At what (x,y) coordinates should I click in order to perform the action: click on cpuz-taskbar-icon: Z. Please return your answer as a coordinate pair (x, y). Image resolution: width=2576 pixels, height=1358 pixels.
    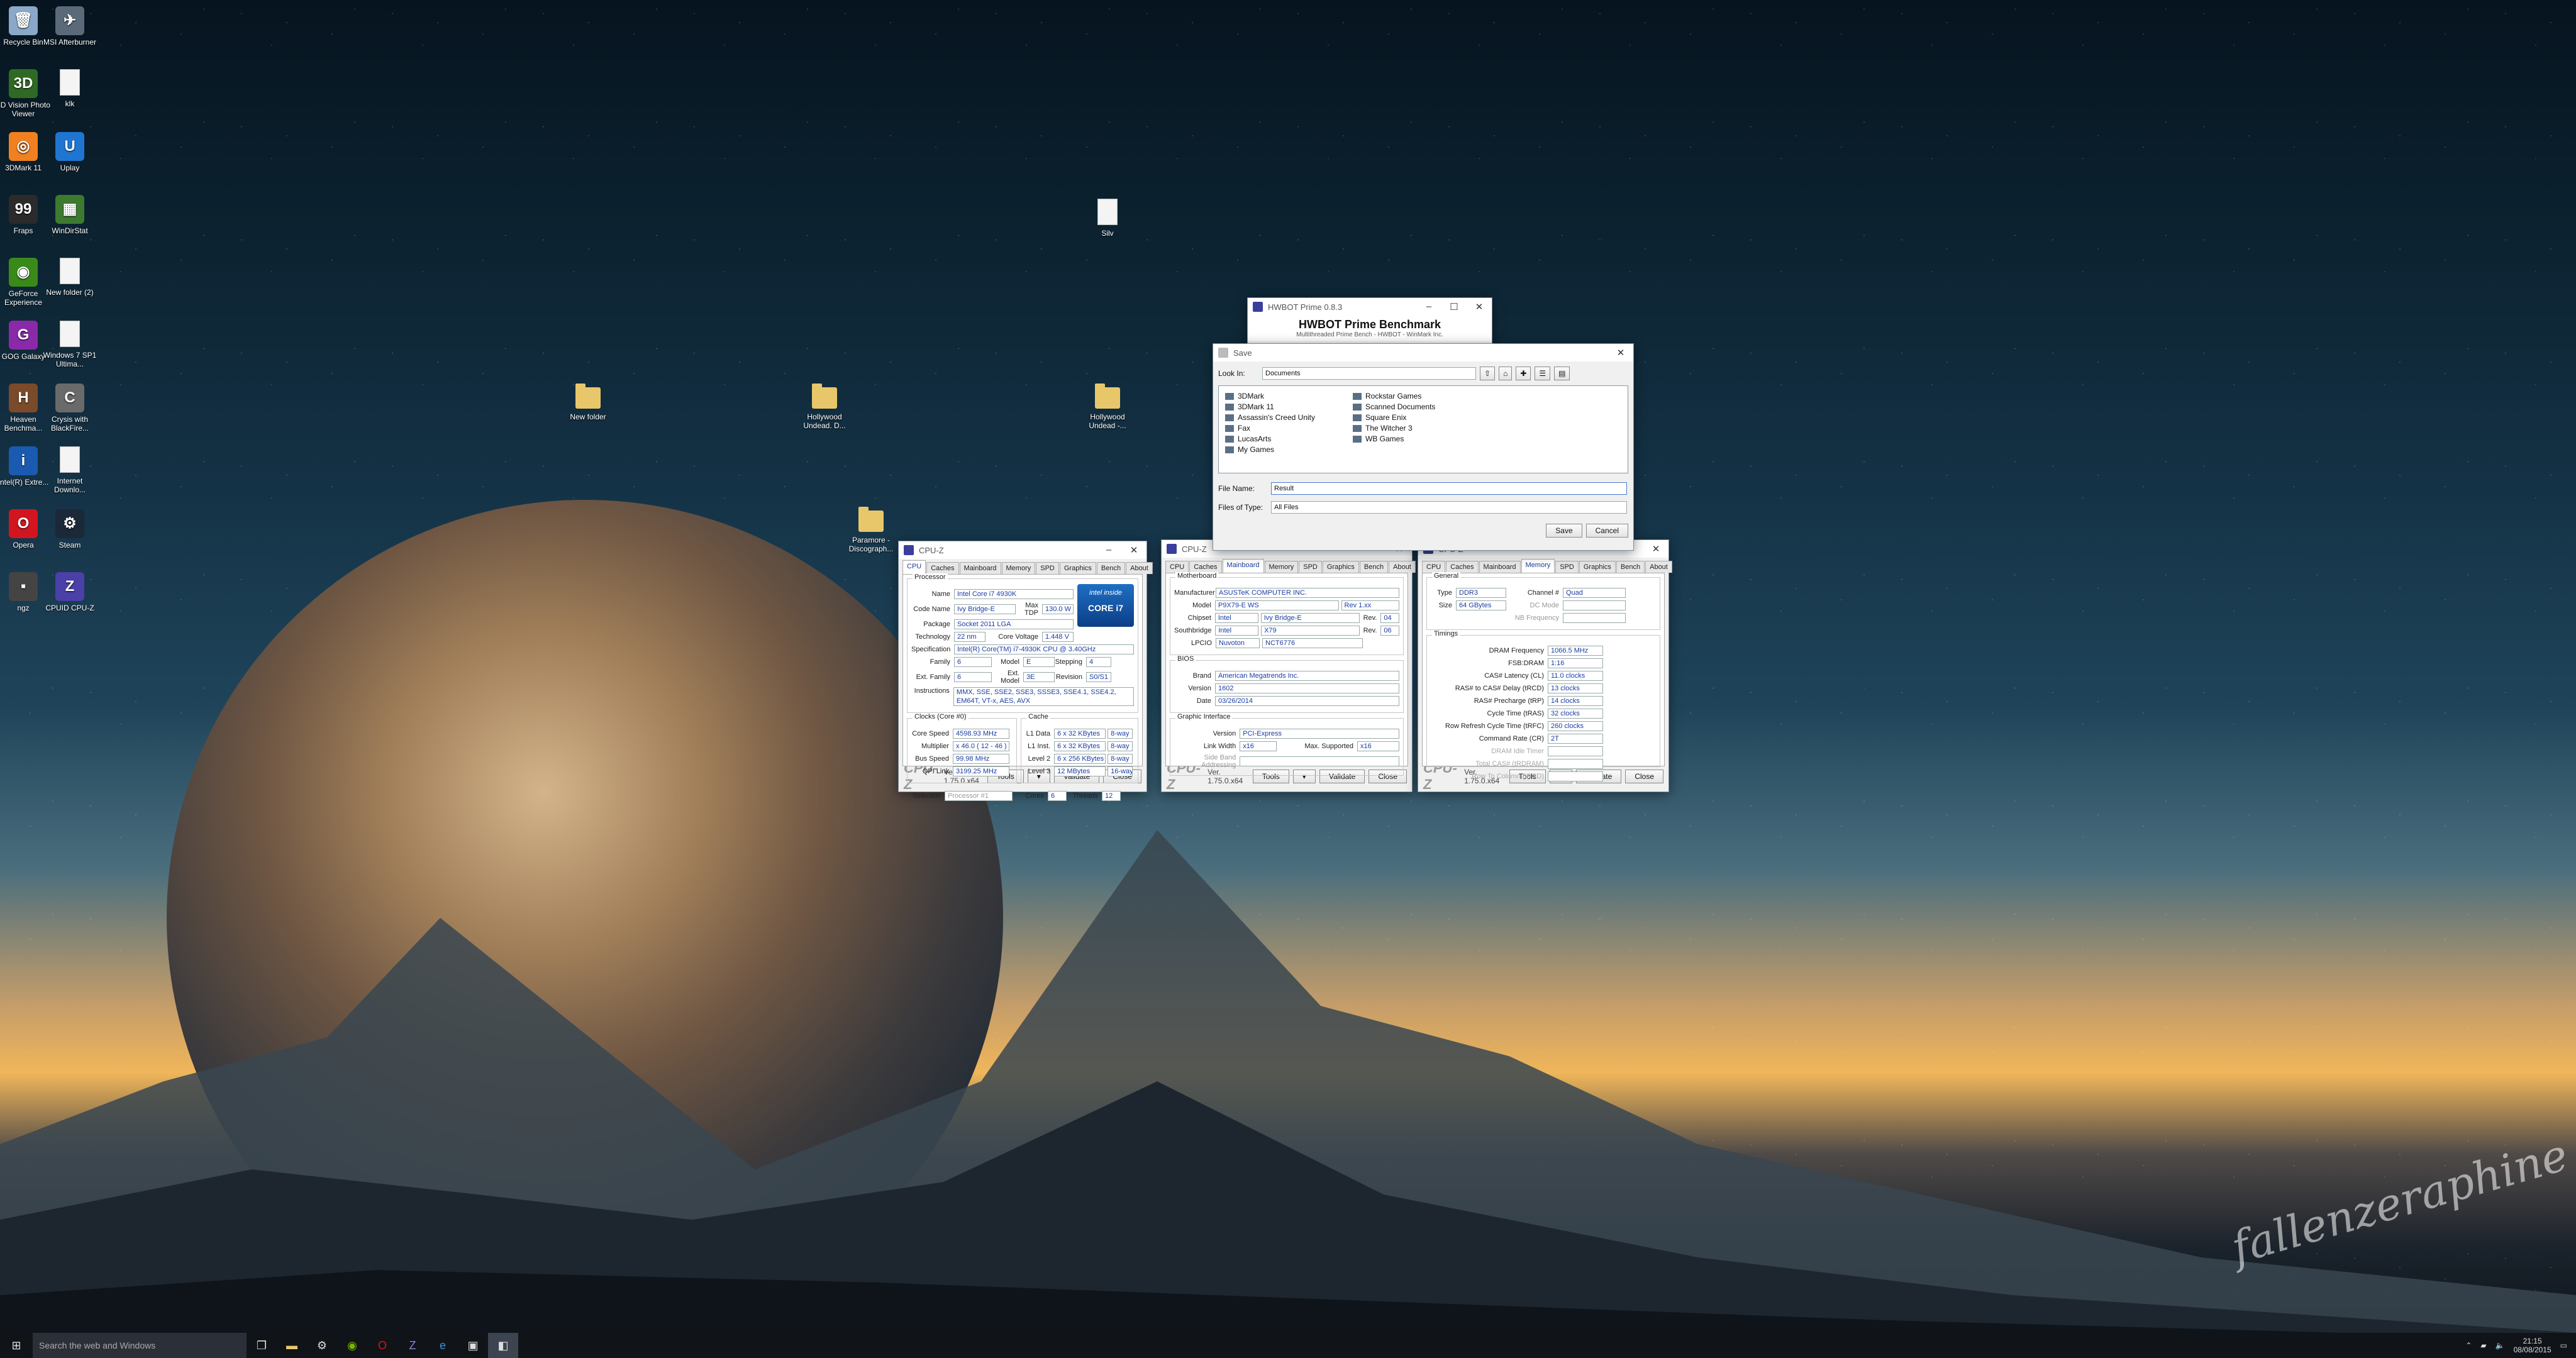
    Looking at the image, I should click on (412, 1345).